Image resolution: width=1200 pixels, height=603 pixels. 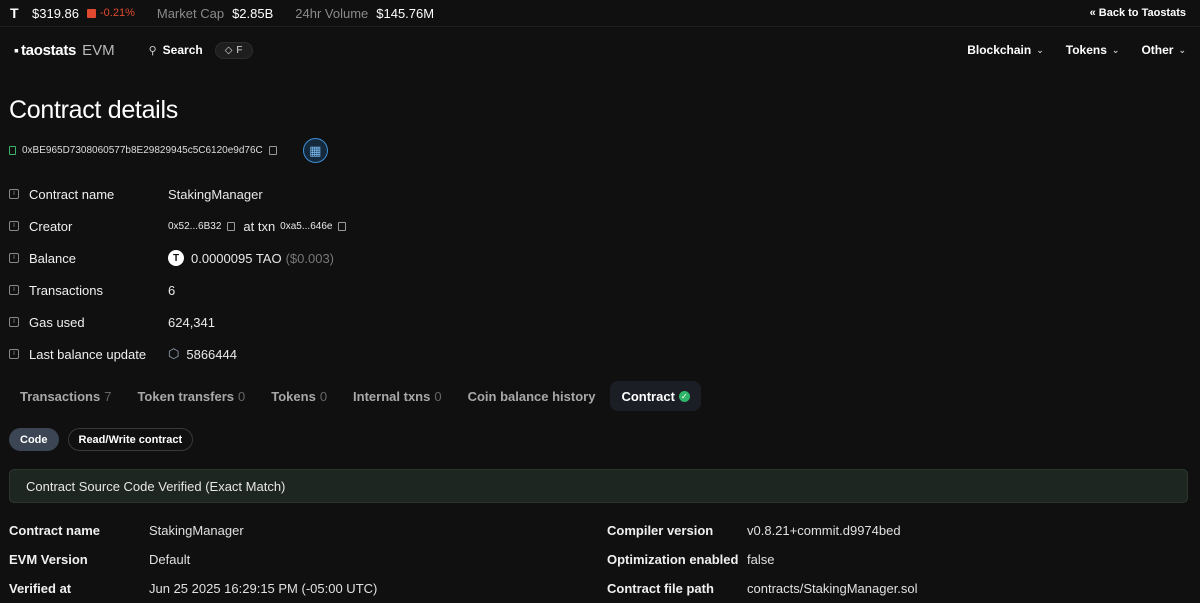 What do you see at coordinates (34, 439) in the screenshot?
I see `subtab-code: Code` at bounding box center [34, 439].